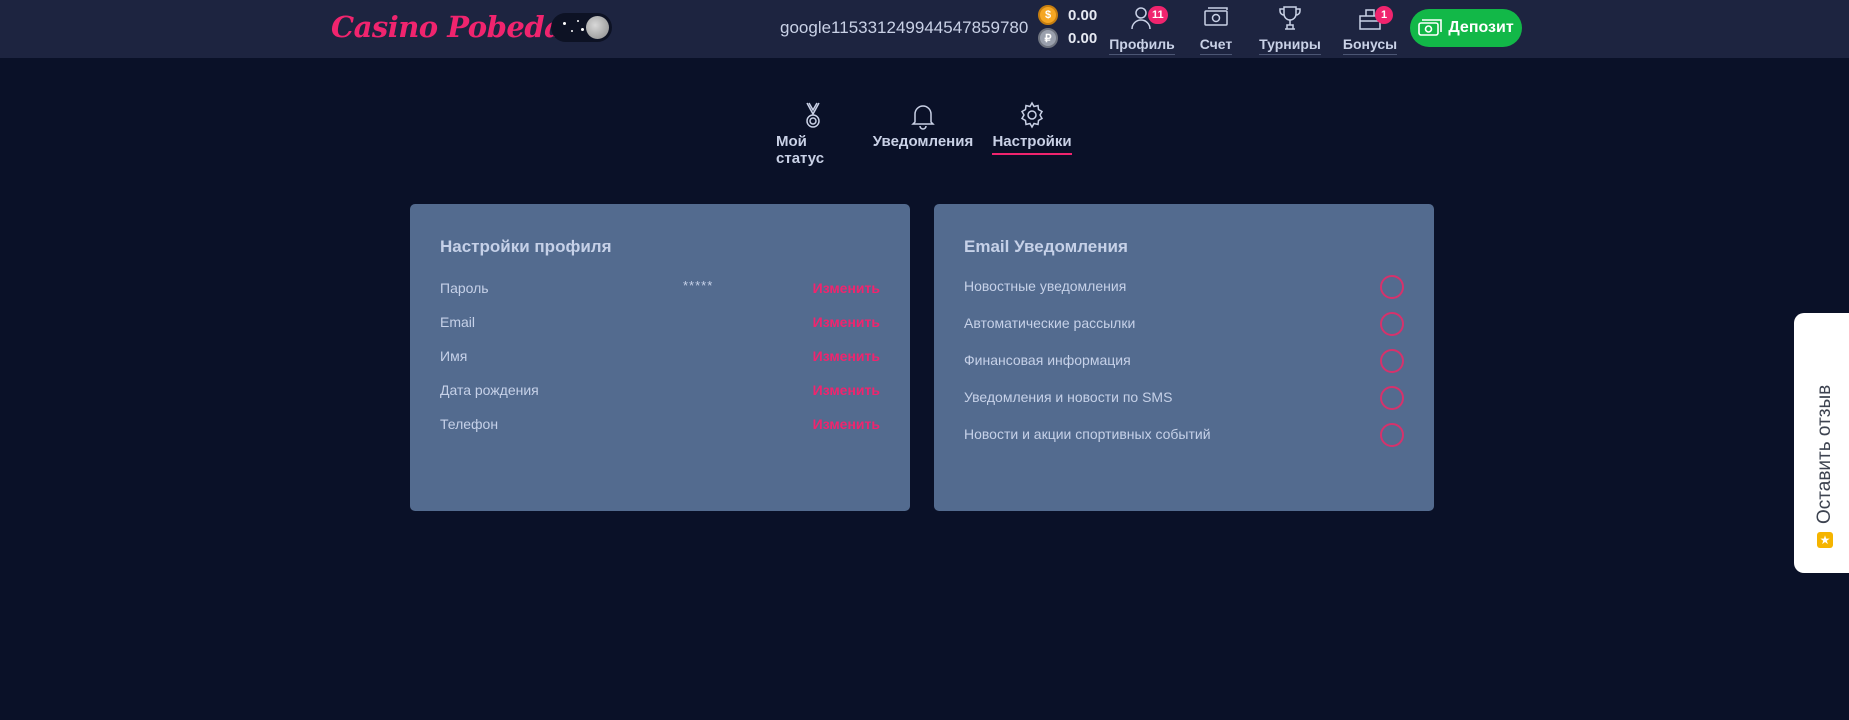  I want to click on nav-profile: 11 Профиль, so click(1142, 30).